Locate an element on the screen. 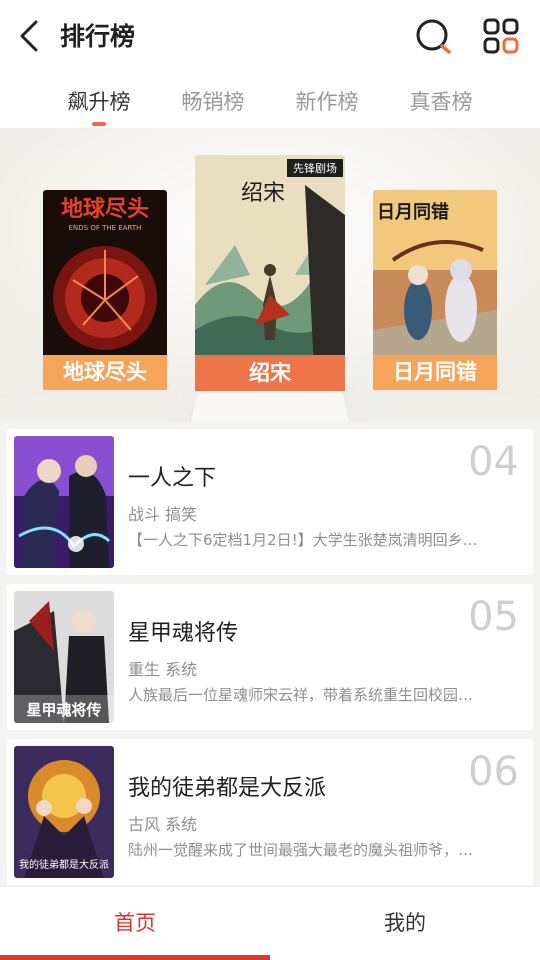 This screenshot has width=540, height=960. tab-new-works: 新作榜 is located at coordinates (327, 101).